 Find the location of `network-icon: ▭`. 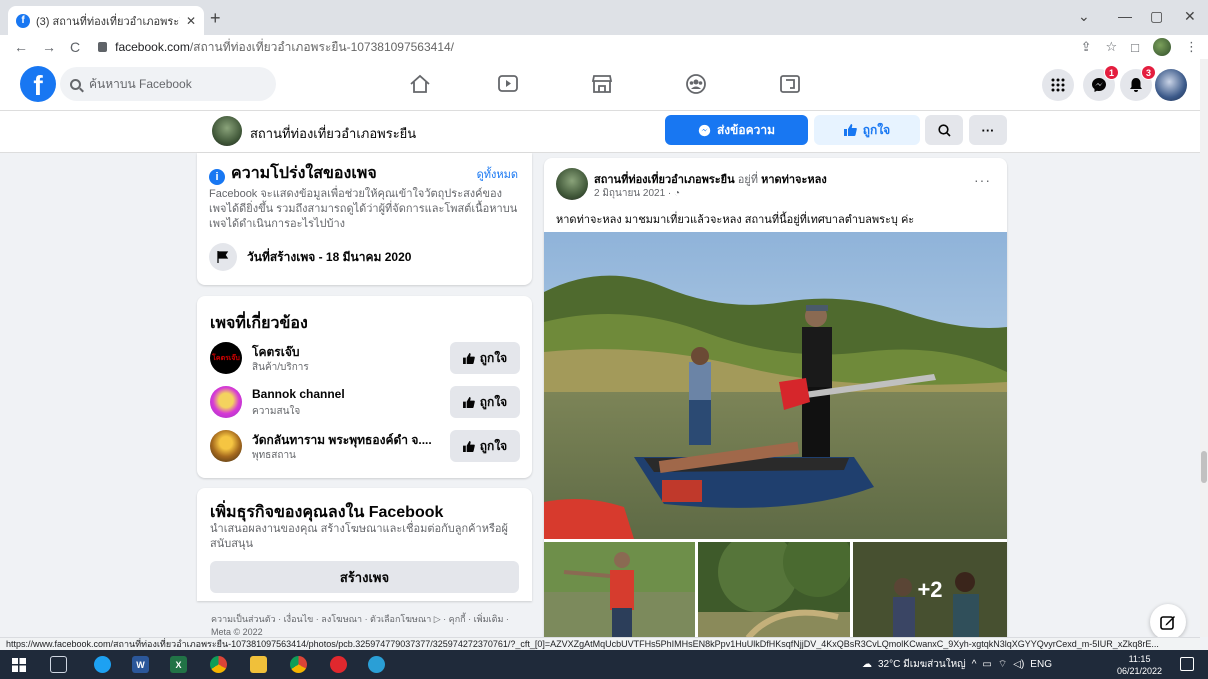

network-icon: ▭ is located at coordinates (986, 664).